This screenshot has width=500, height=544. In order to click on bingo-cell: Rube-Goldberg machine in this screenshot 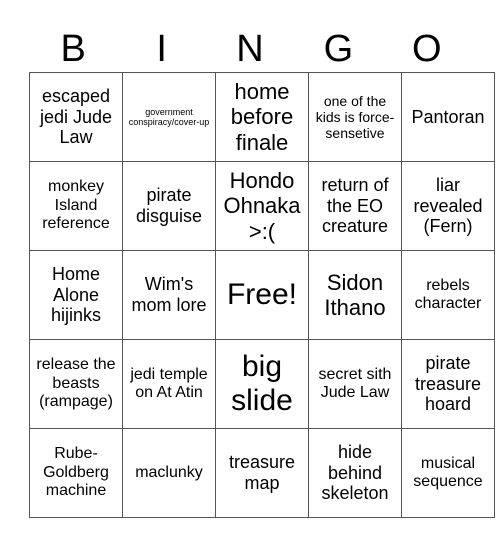, I will do `click(76, 473)`.